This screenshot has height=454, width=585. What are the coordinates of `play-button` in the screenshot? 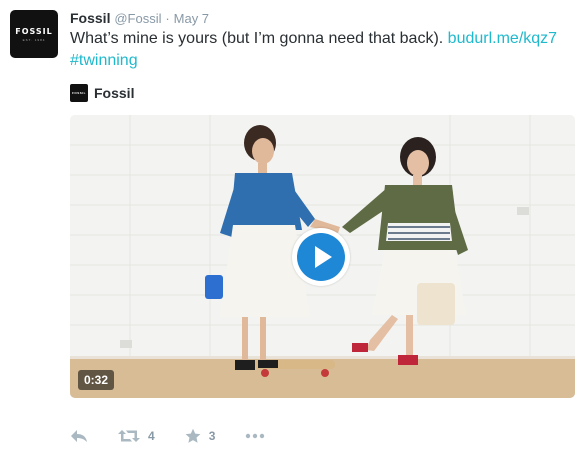 It's located at (321, 257).